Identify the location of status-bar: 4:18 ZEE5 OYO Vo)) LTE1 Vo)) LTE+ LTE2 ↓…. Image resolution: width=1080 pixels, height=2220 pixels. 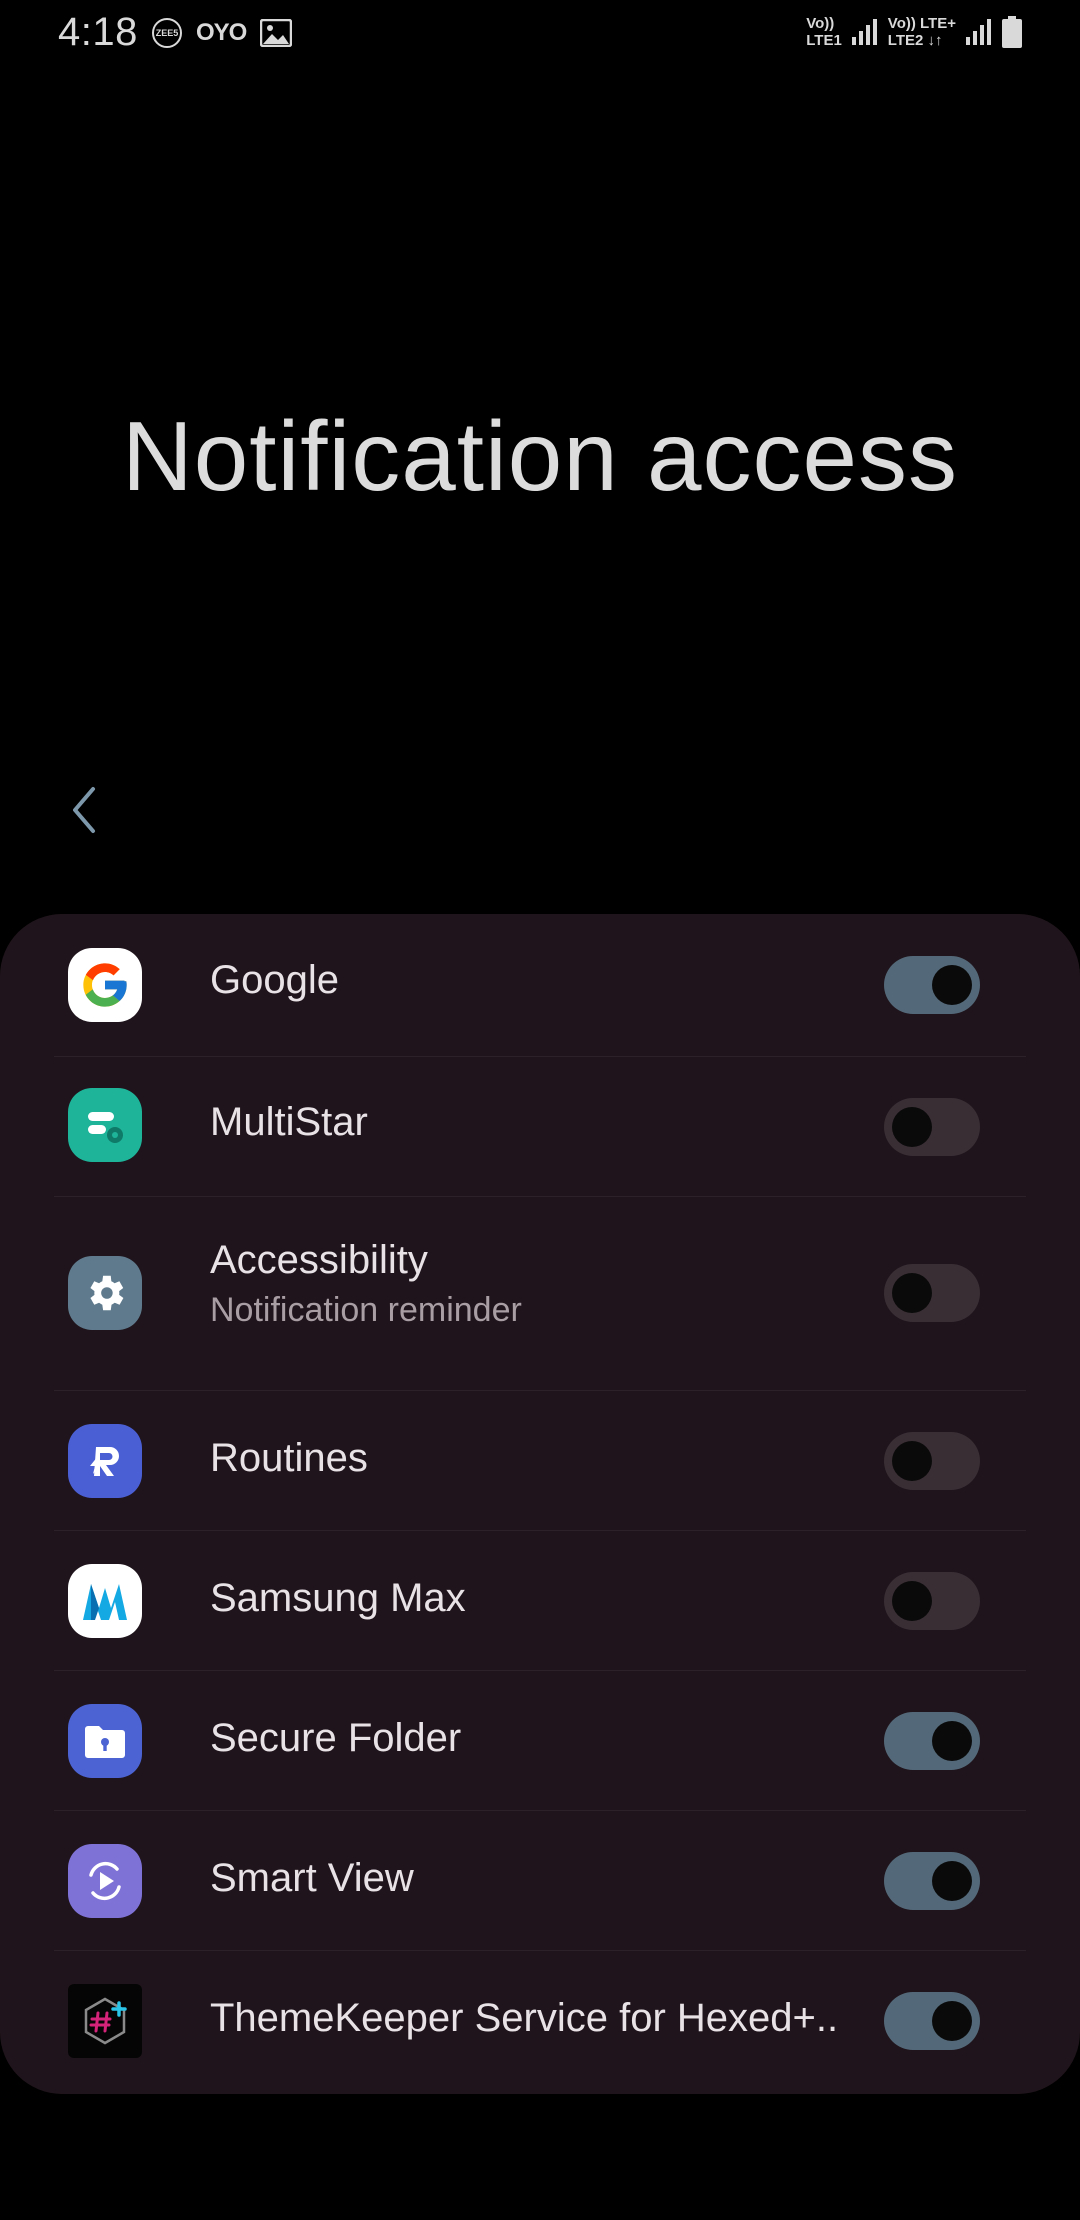
(540, 32).